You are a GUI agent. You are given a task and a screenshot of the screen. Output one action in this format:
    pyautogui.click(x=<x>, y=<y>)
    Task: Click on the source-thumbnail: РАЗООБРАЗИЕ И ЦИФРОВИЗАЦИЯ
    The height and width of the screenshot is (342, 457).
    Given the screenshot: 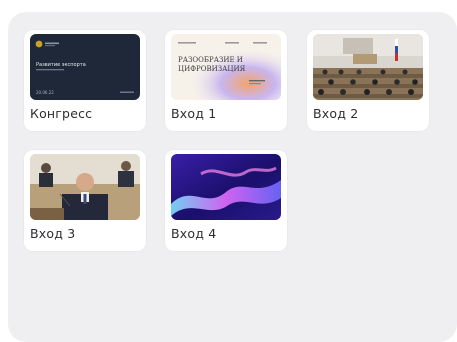 What is the action you would take?
    pyautogui.click(x=226, y=67)
    